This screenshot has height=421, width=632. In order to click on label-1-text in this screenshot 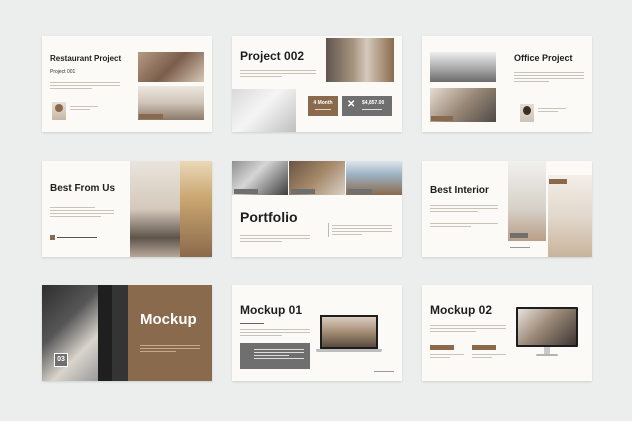, I will do `click(447, 357)`.